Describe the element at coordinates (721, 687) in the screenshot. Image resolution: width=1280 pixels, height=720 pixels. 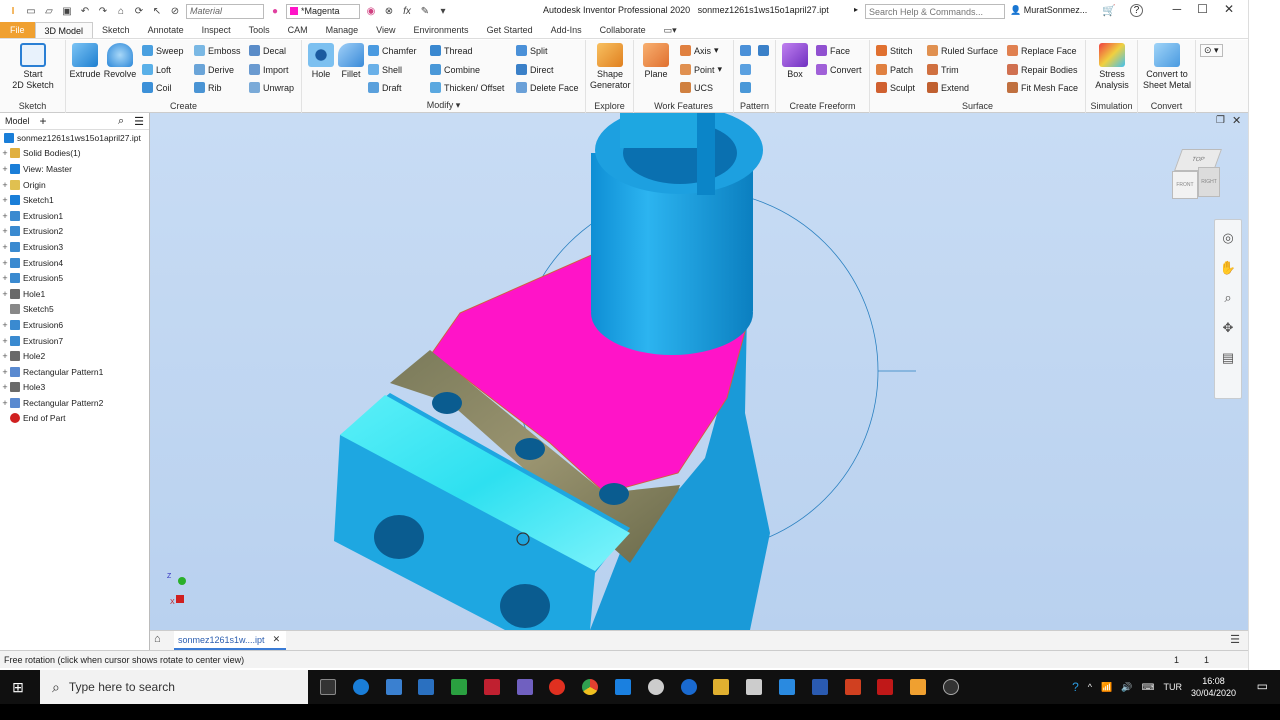
I see `file-explorer-icon` at that location.